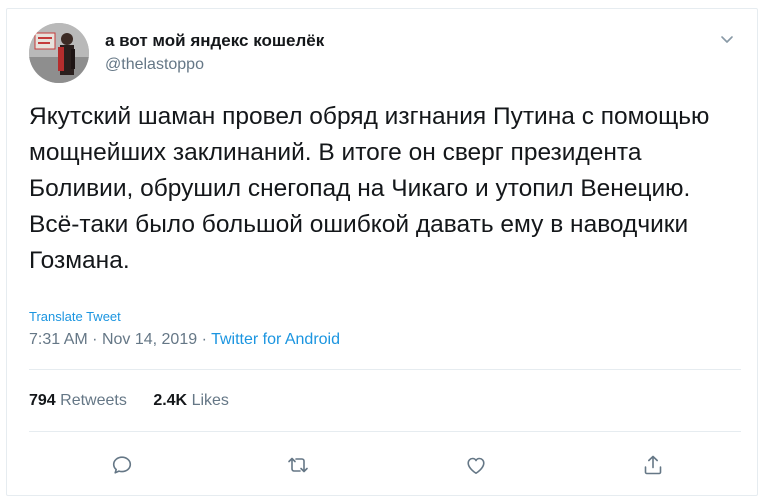 This screenshot has height=503, width=772. What do you see at coordinates (214, 53) in the screenshot?
I see `author-block: а вот мой яндекс кошелёк @thelastoppo` at bounding box center [214, 53].